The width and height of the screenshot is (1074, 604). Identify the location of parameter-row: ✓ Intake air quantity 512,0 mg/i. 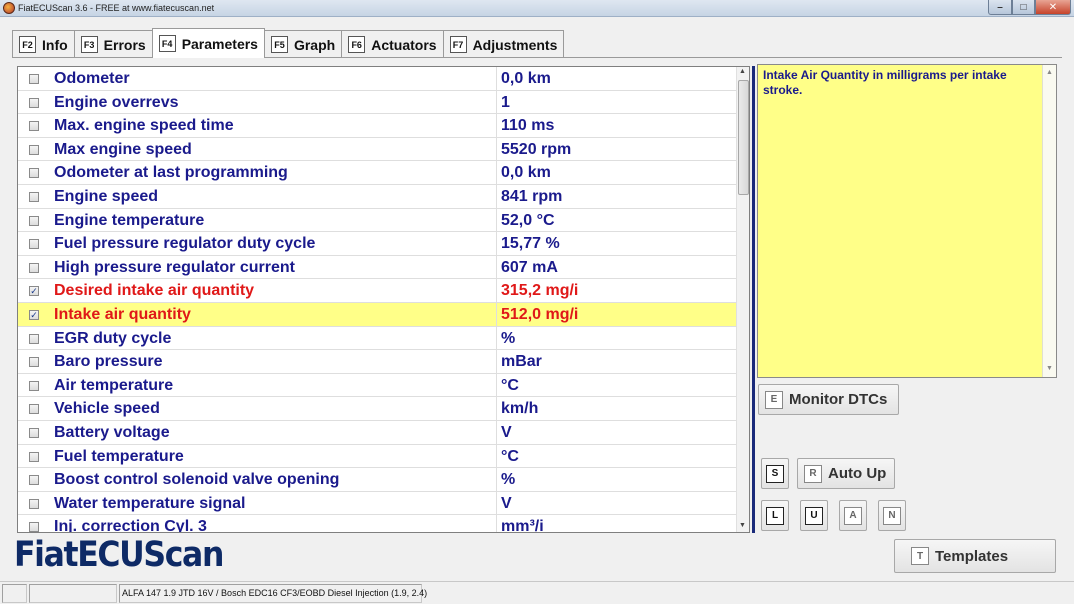
(377, 315).